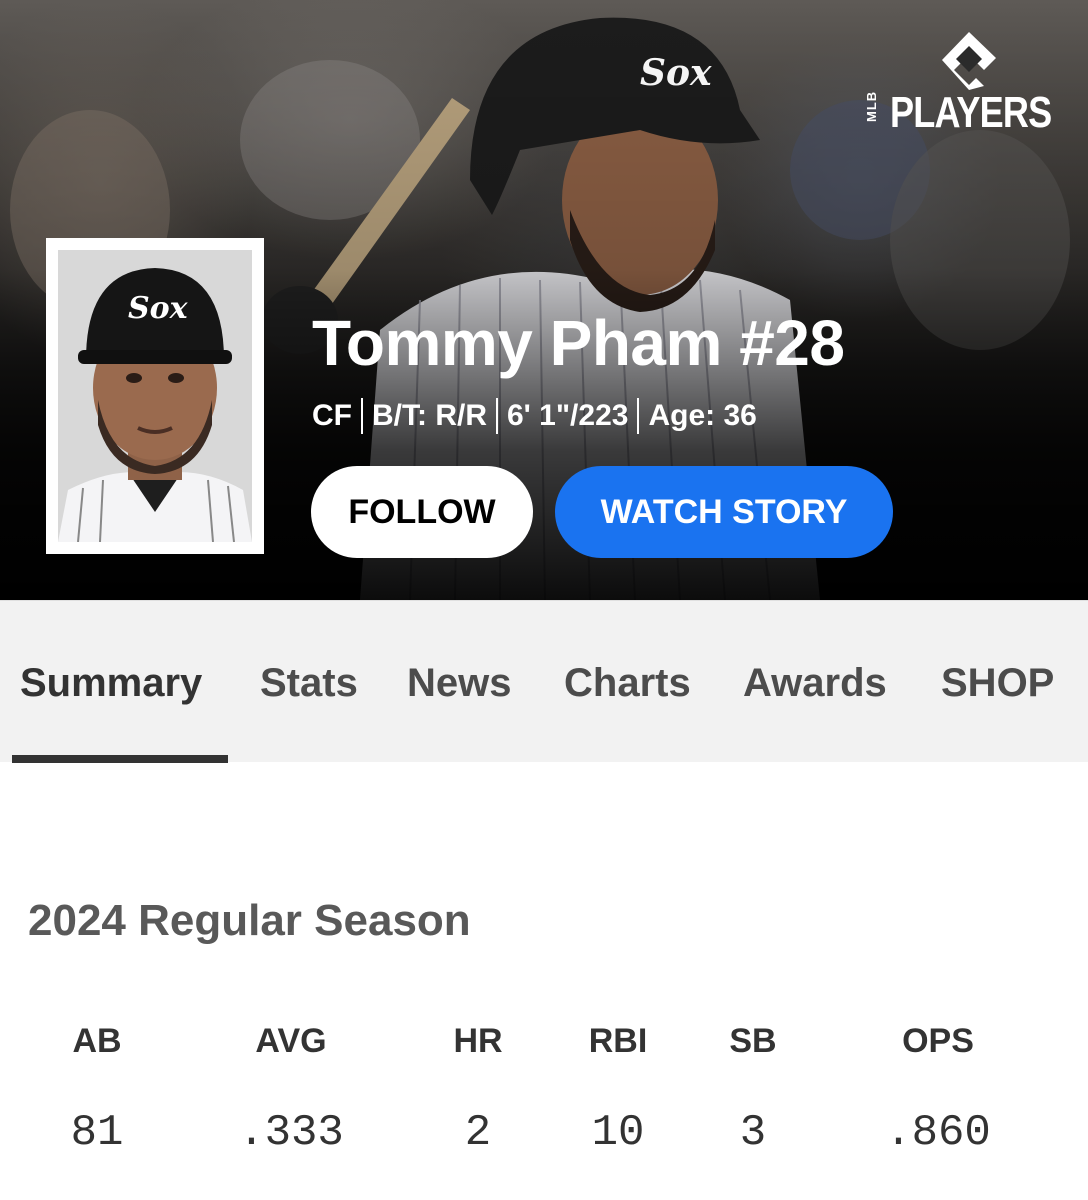 Image resolution: width=1088 pixels, height=1200 pixels. What do you see at coordinates (938, 1133) in the screenshot?
I see `stat-value: .860` at bounding box center [938, 1133].